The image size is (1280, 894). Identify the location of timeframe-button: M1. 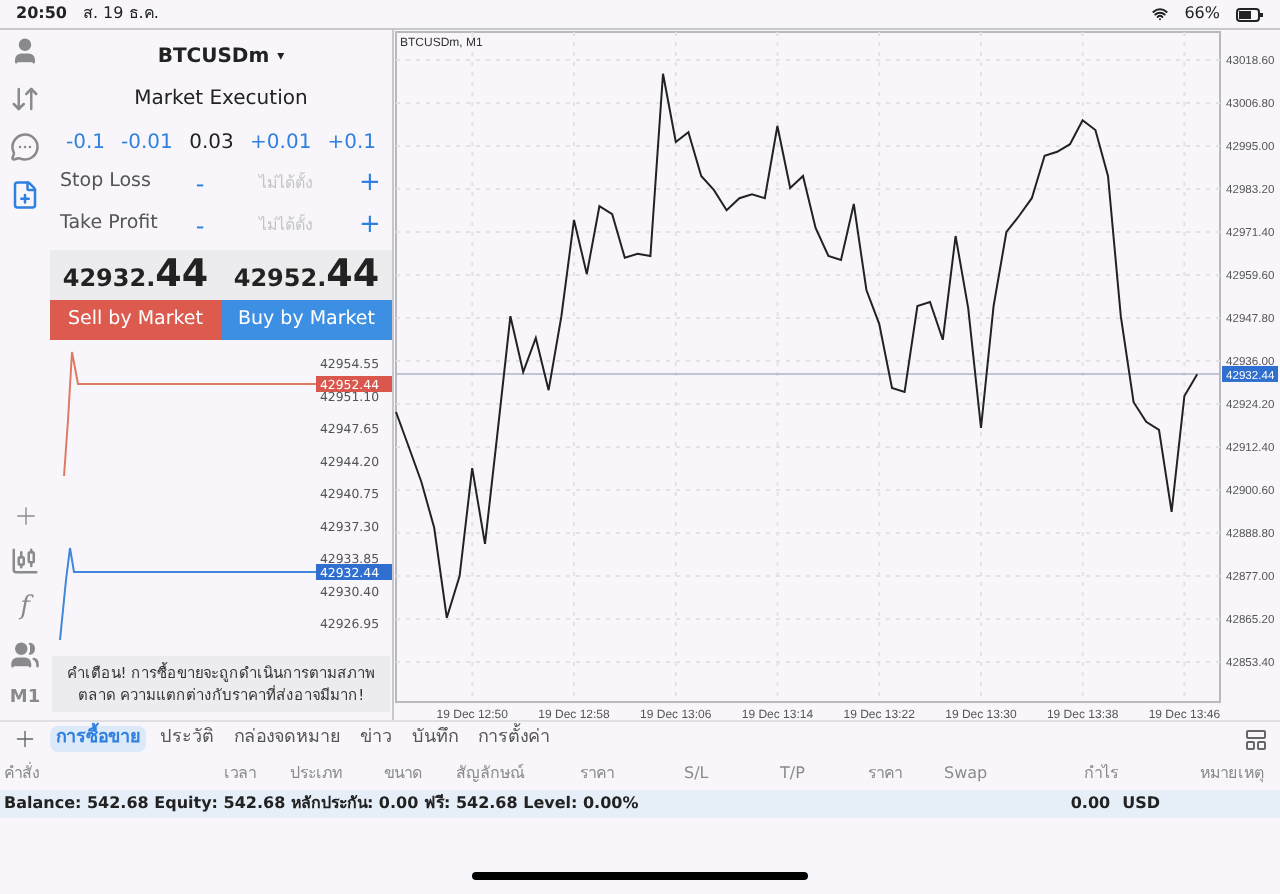
(25, 698).